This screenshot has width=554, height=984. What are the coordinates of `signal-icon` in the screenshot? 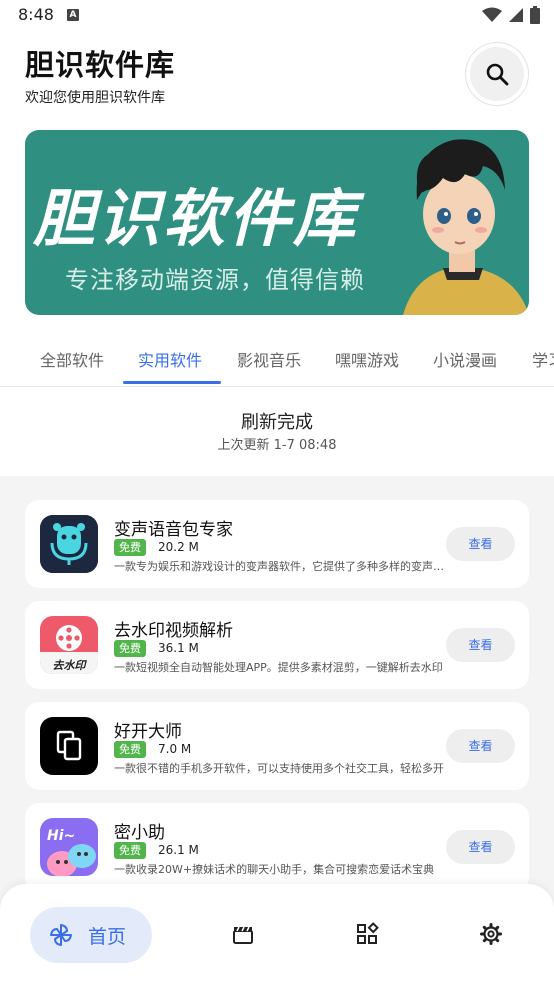 It's located at (516, 15).